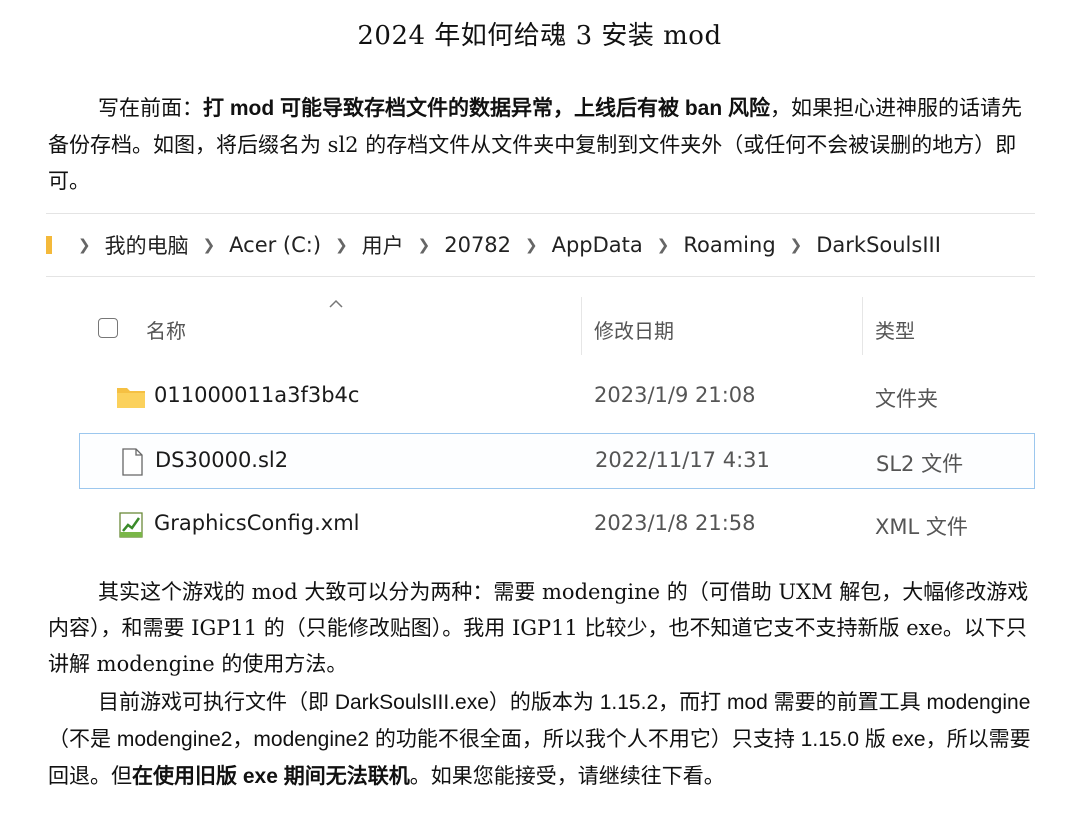 The height and width of the screenshot is (839, 1079). I want to click on column-header-date: 修改日期, so click(634, 329).